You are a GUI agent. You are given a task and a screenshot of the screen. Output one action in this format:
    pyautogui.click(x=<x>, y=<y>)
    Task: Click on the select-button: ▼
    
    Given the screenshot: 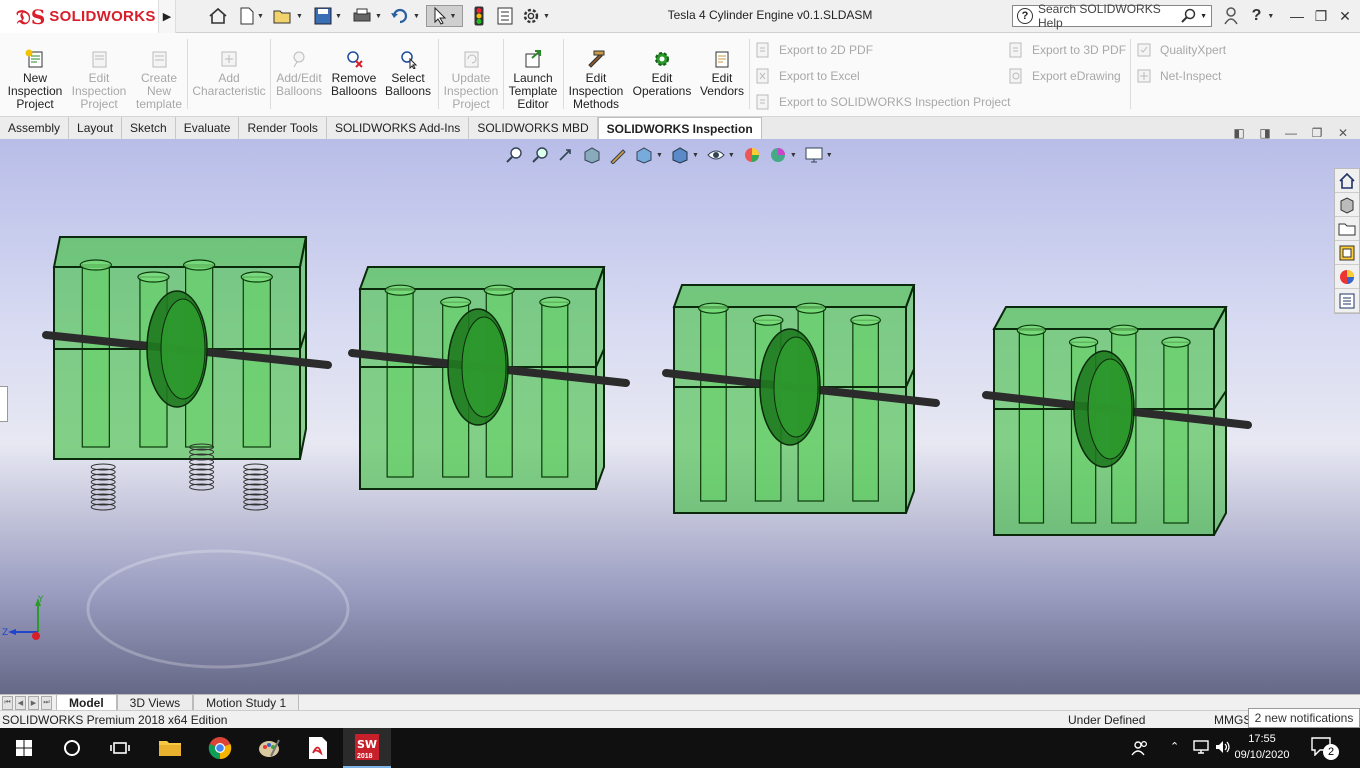 What is the action you would take?
    pyautogui.click(x=444, y=16)
    